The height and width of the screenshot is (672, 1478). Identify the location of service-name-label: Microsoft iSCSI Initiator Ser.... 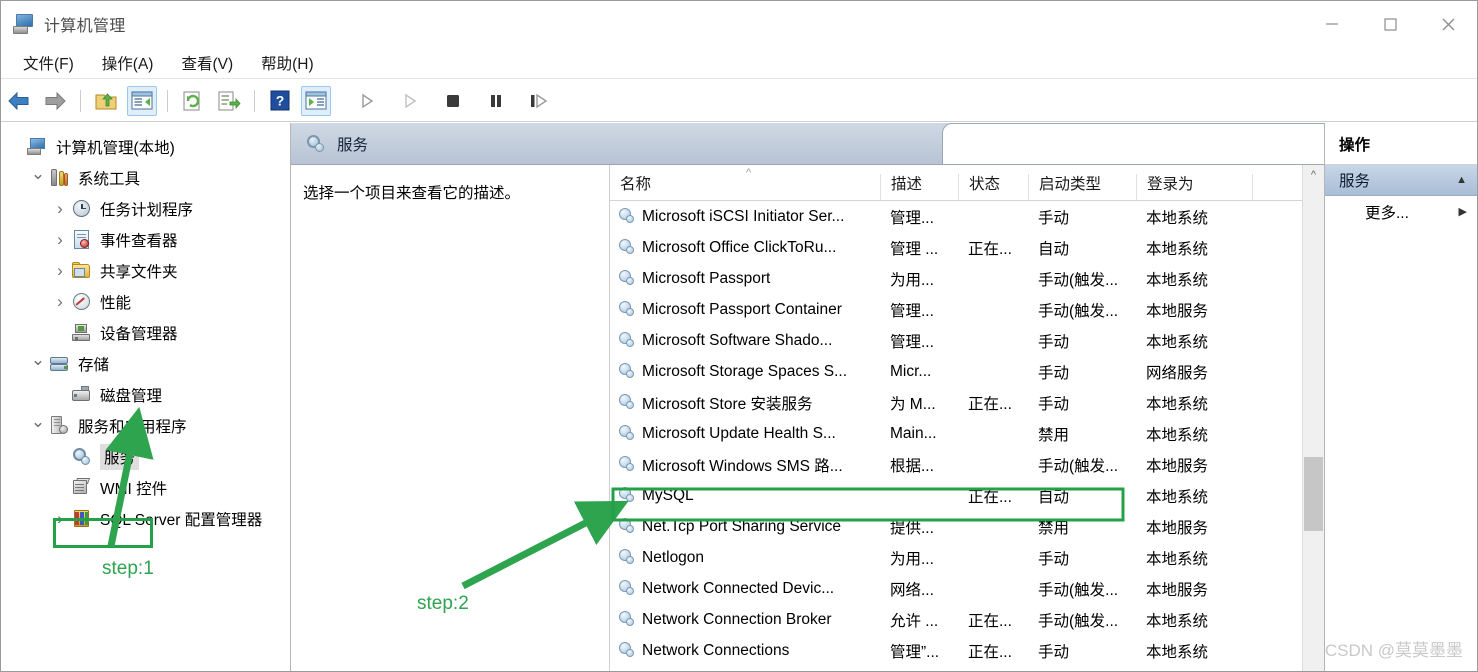
(743, 216).